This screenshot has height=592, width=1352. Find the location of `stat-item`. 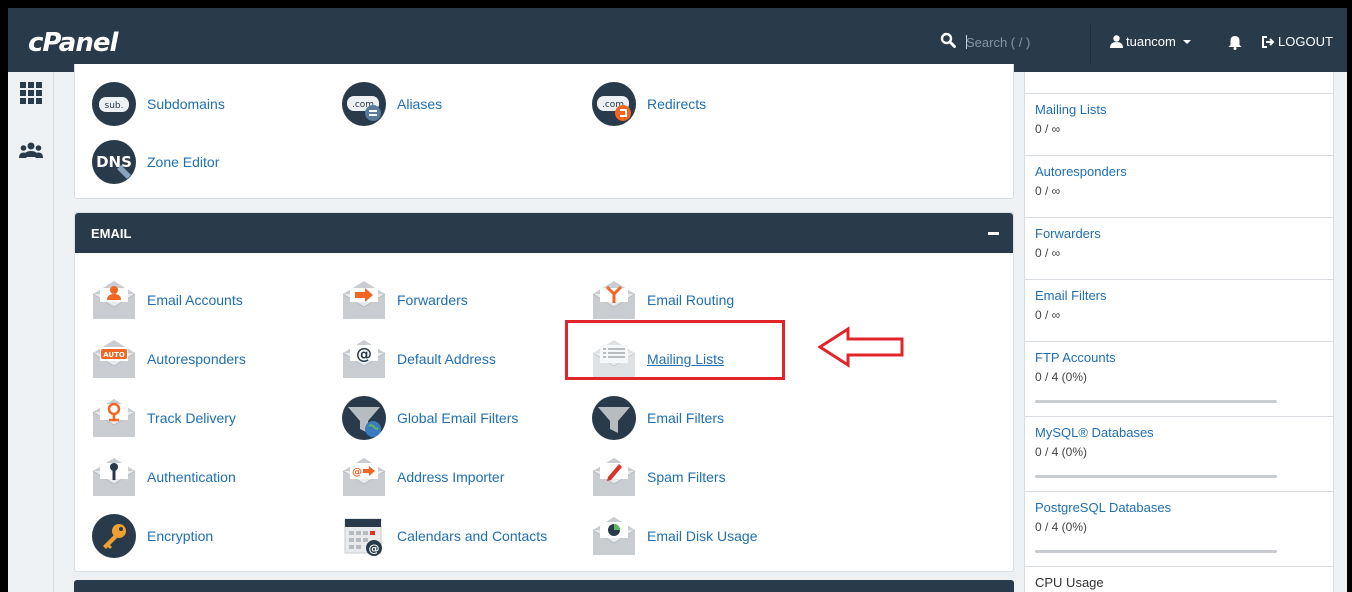

stat-item is located at coordinates (1179, 83).